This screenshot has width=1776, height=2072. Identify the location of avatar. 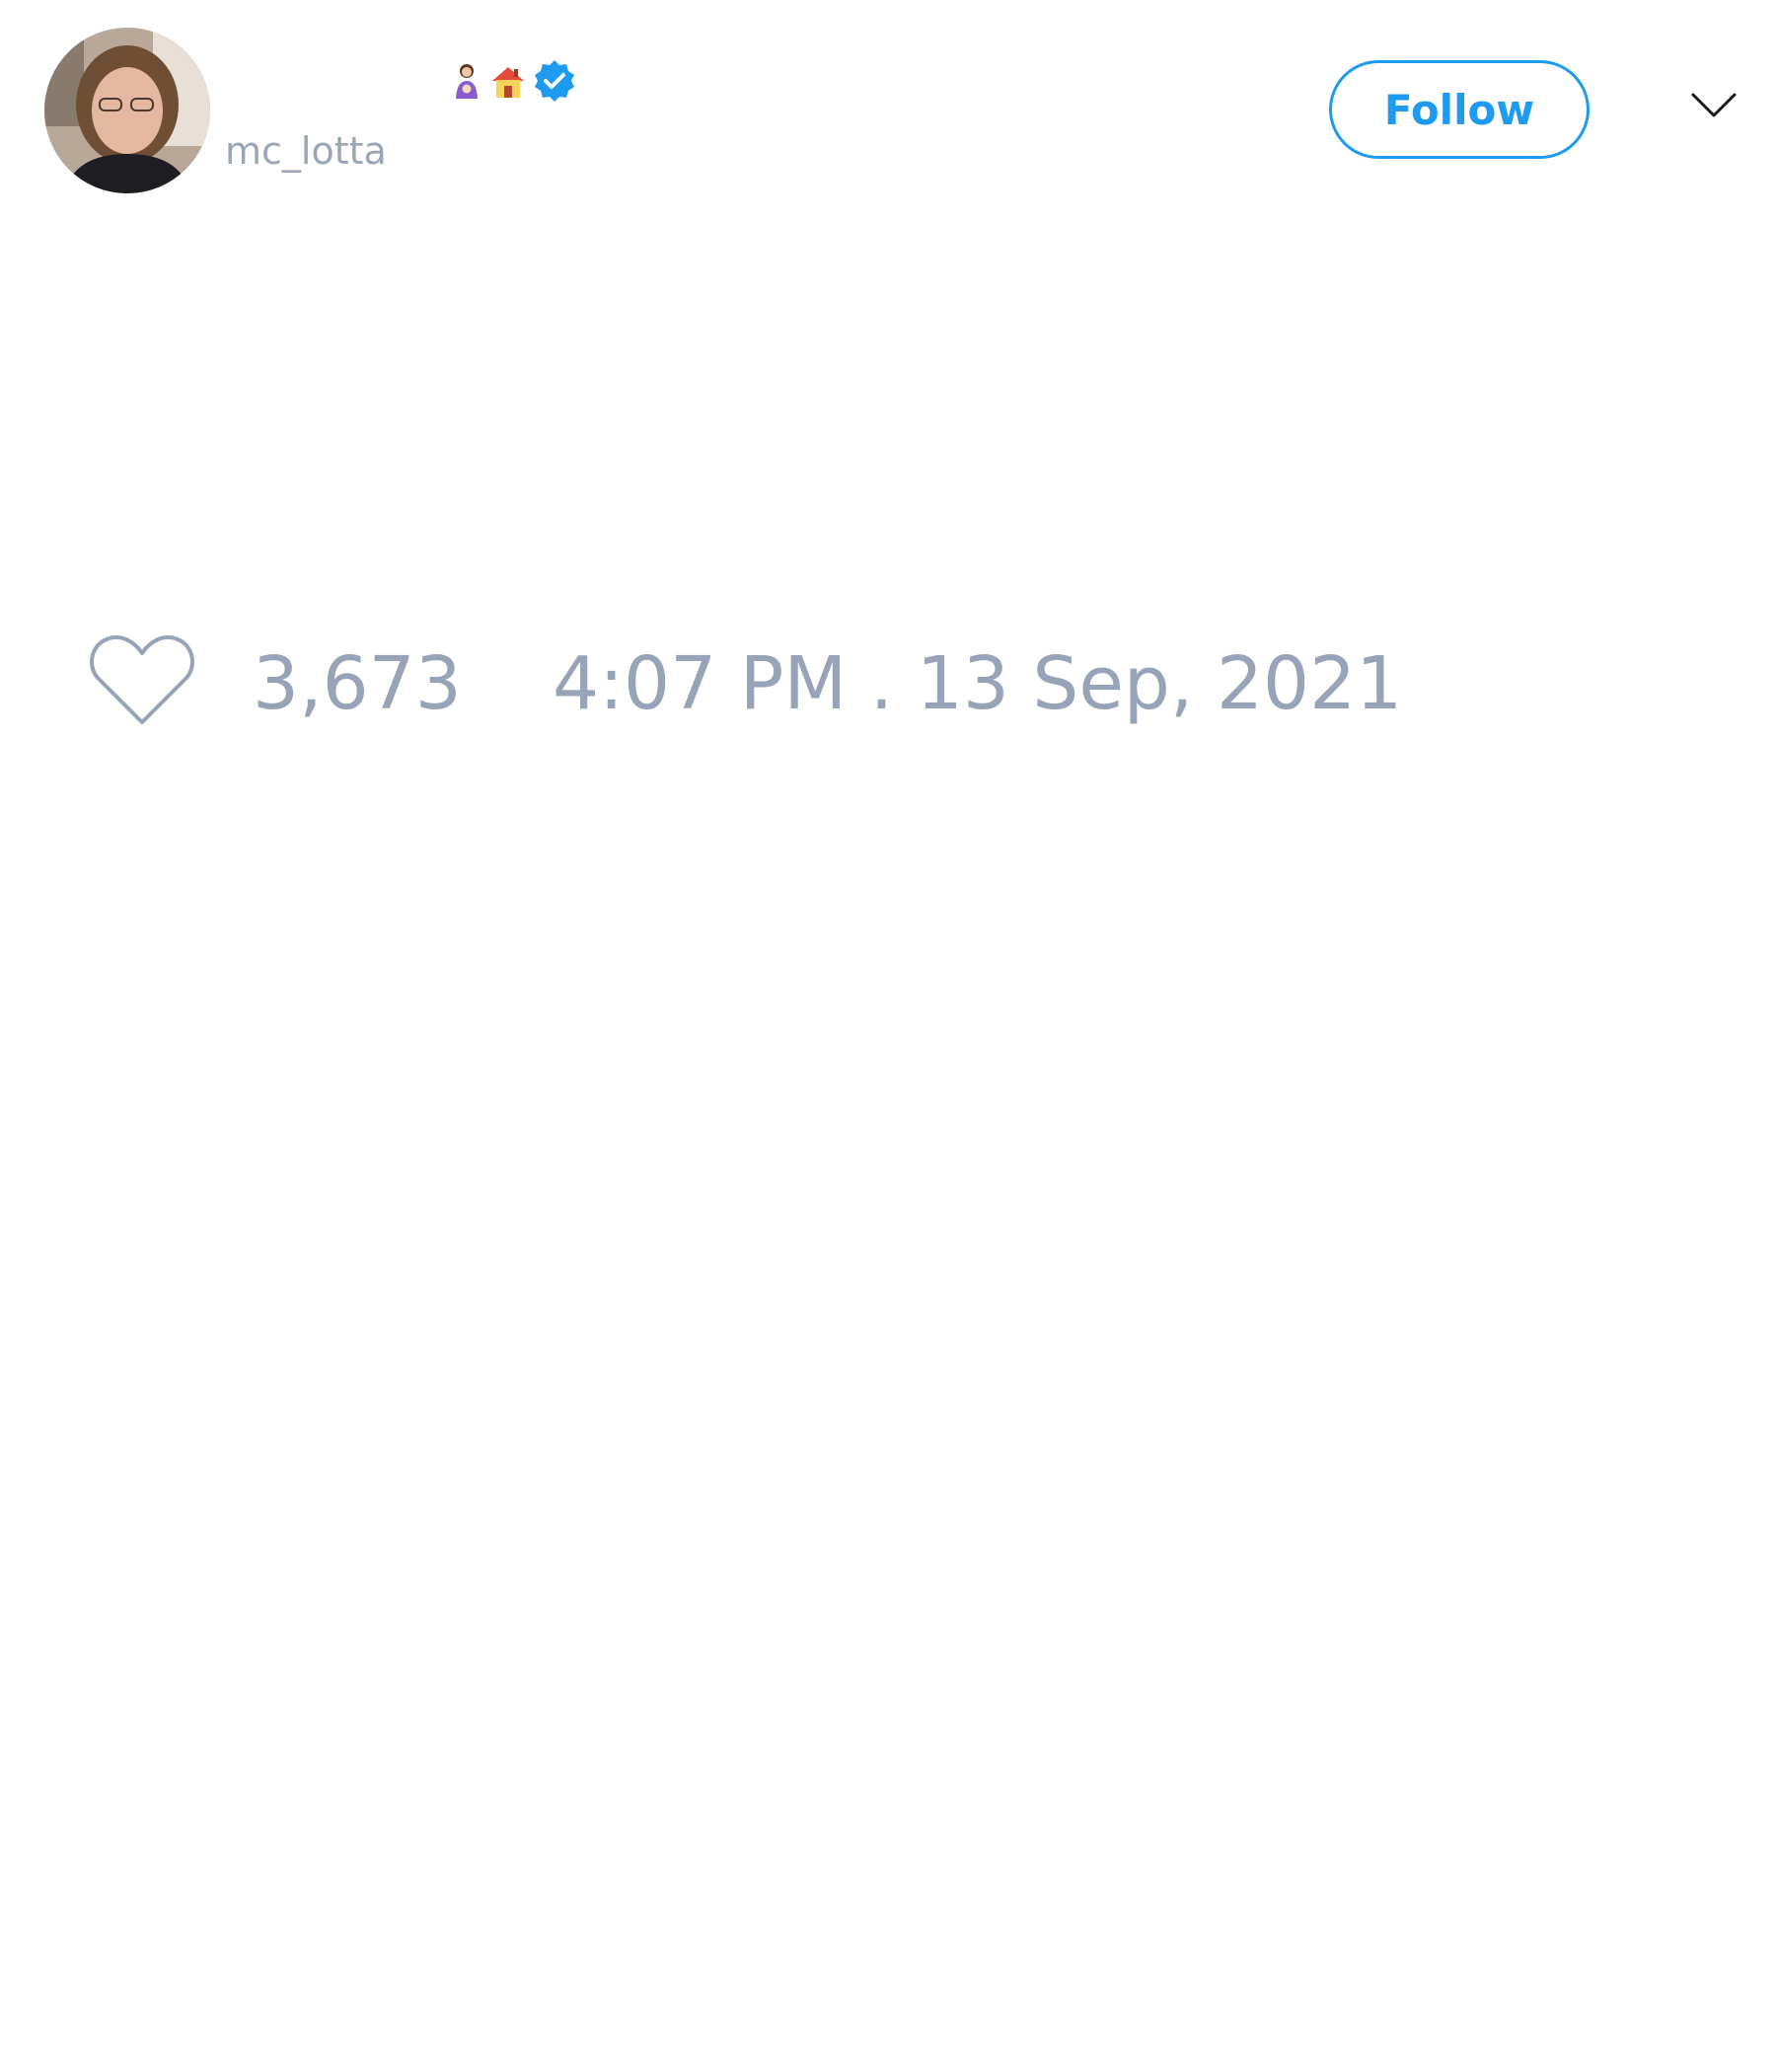
(127, 111).